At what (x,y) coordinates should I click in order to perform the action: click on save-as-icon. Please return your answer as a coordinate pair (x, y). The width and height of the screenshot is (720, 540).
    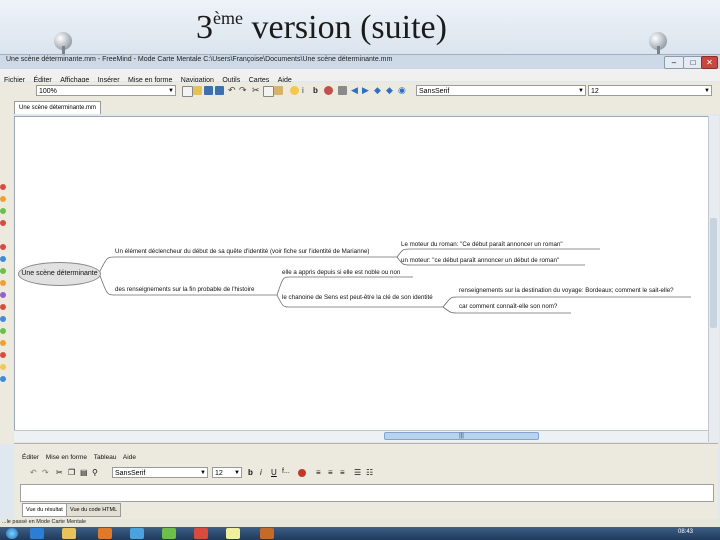
    Looking at the image, I should click on (219, 90).